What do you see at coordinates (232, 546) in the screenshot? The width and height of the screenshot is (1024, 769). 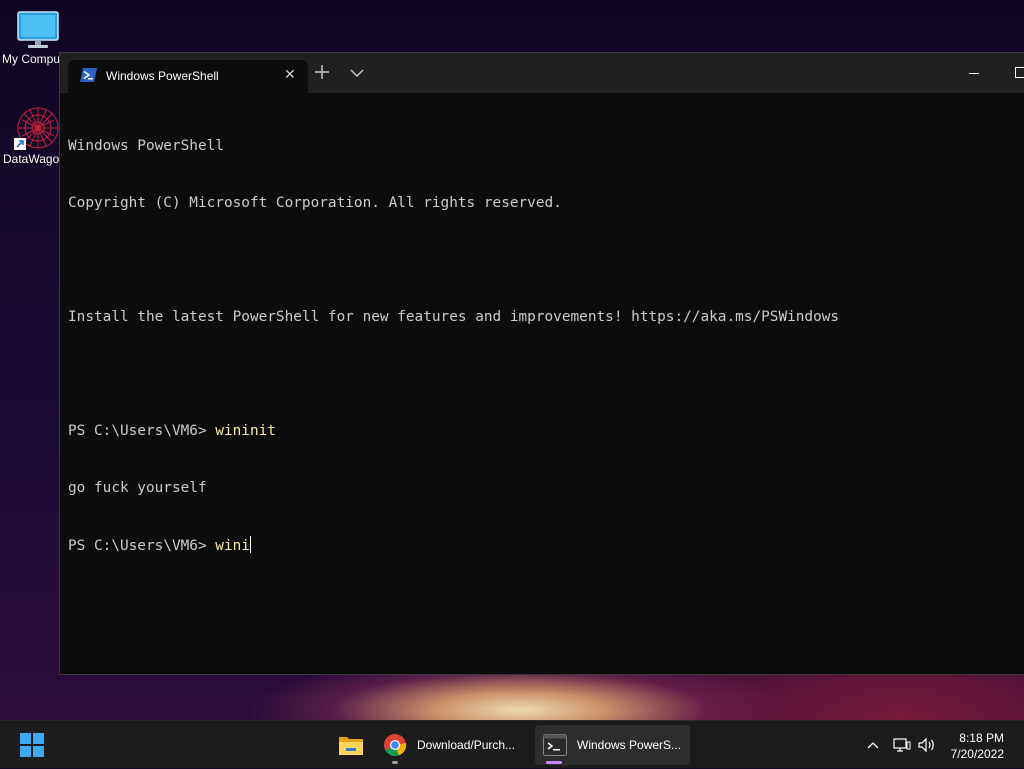 I see `command-input: wini` at bounding box center [232, 546].